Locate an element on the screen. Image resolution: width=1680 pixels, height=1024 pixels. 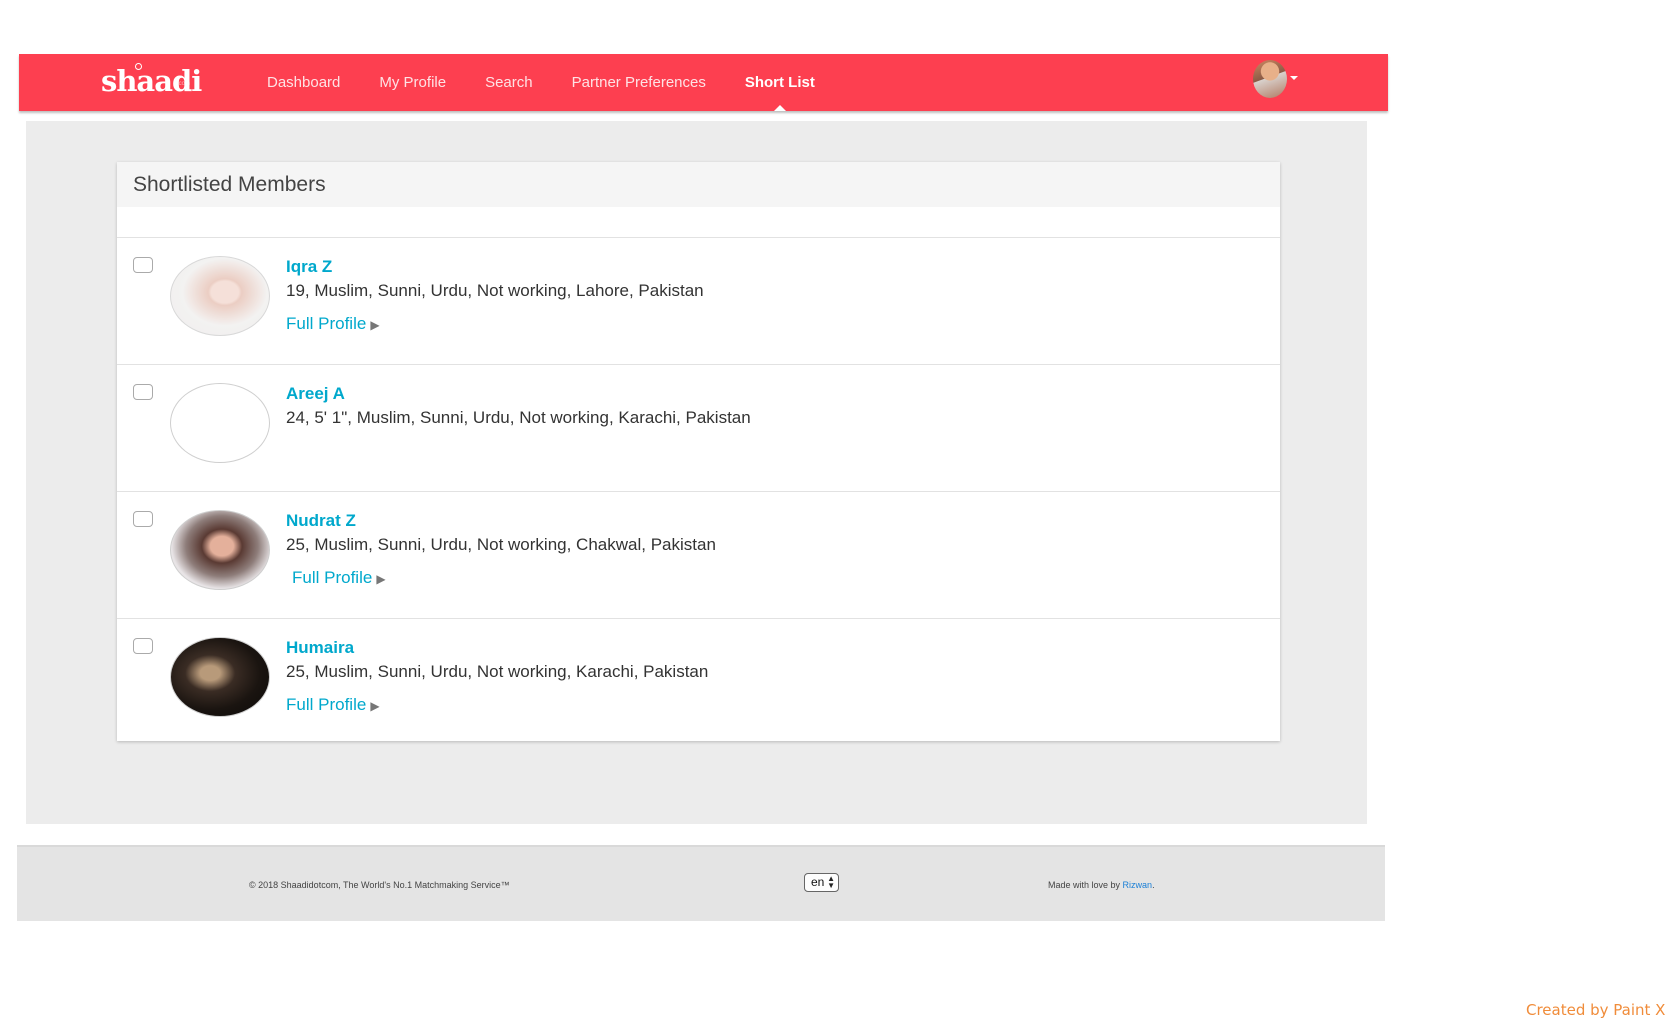
member-name: Humaira is located at coordinates (320, 648).